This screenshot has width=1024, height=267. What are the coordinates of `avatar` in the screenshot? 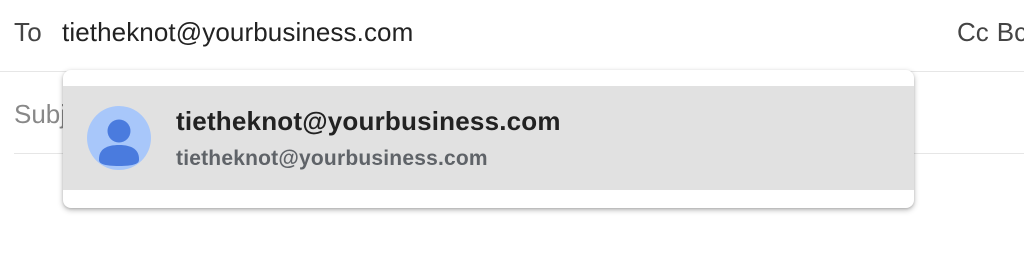 It's located at (119, 138).